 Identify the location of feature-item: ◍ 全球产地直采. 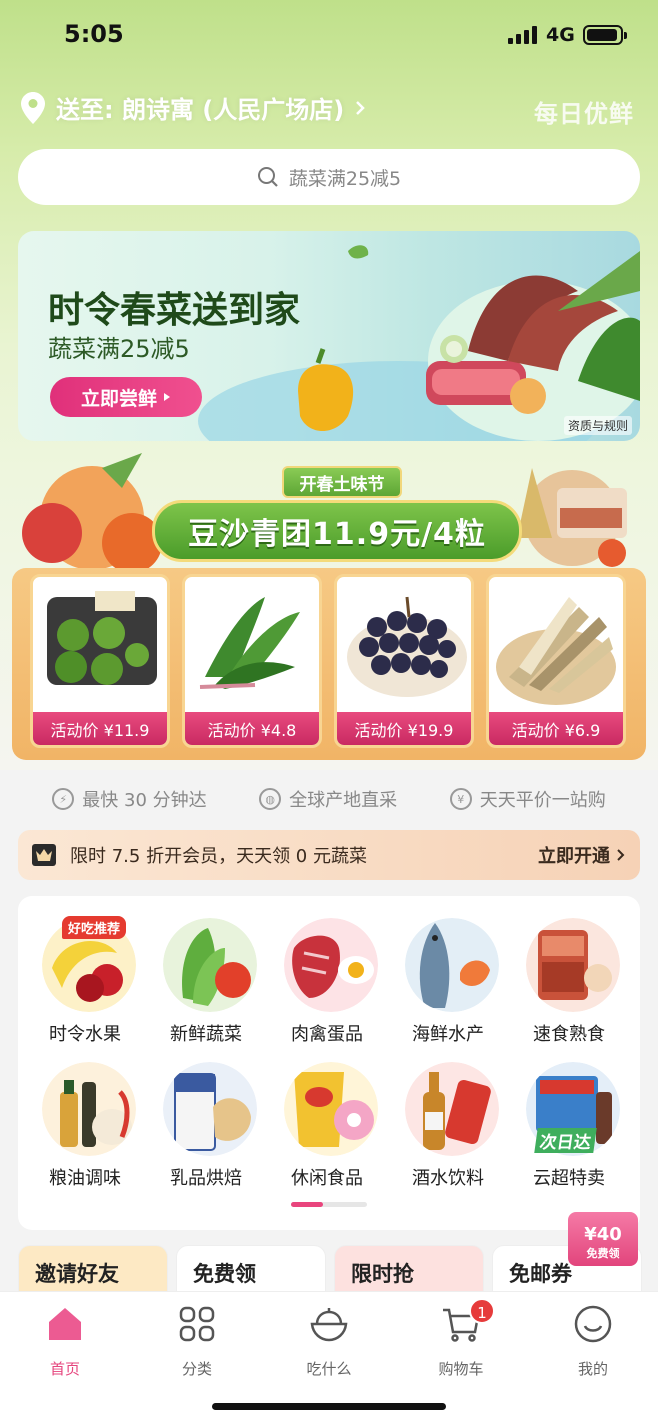
(328, 799).